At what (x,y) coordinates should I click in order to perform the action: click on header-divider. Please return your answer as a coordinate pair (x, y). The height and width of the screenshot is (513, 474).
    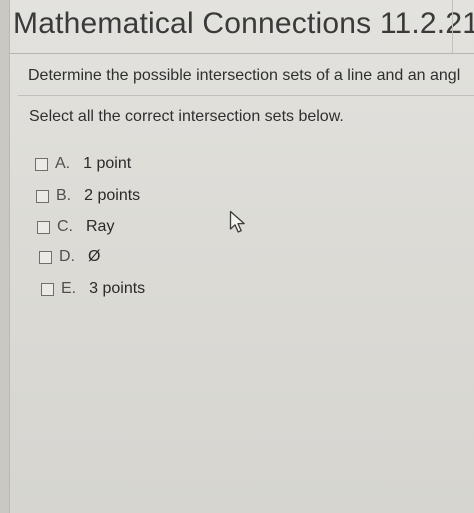
    Looking at the image, I should click on (241, 53).